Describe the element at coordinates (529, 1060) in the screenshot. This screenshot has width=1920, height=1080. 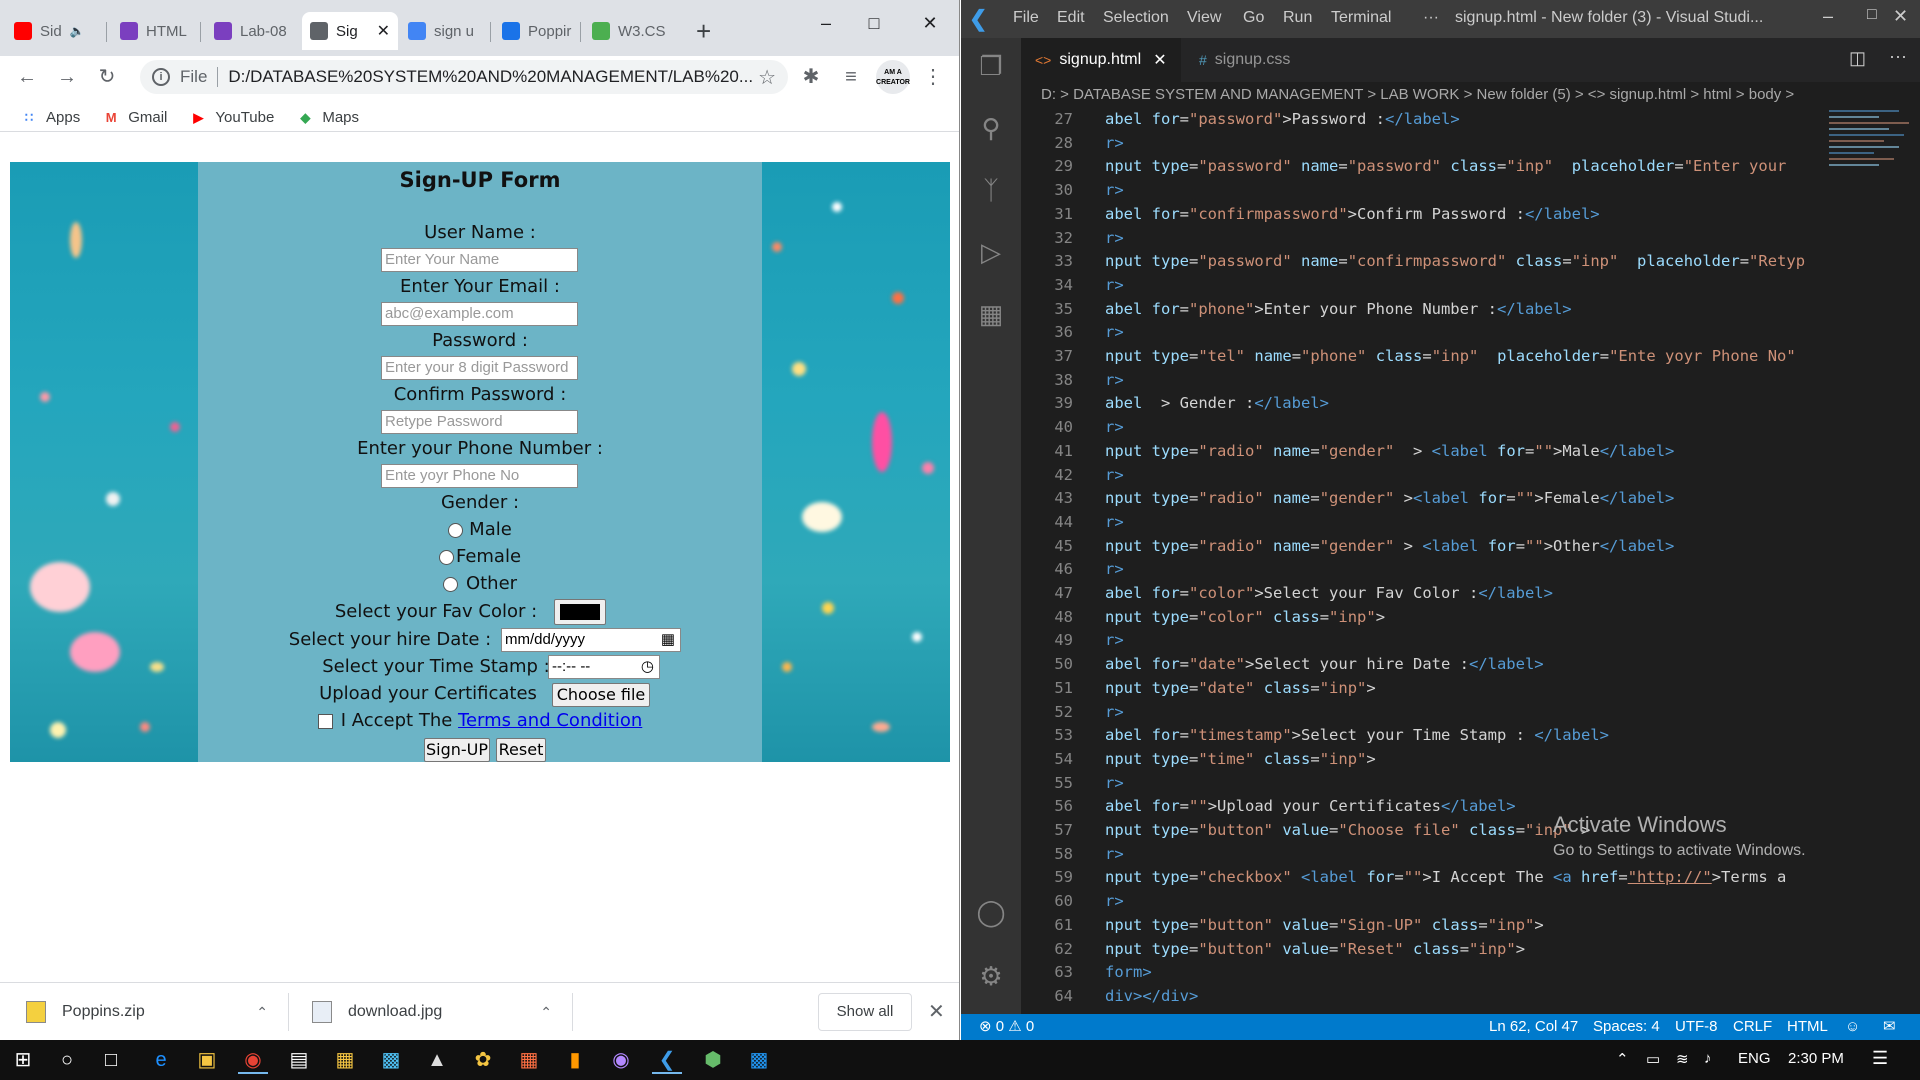
I see `app-icon: ▦` at that location.